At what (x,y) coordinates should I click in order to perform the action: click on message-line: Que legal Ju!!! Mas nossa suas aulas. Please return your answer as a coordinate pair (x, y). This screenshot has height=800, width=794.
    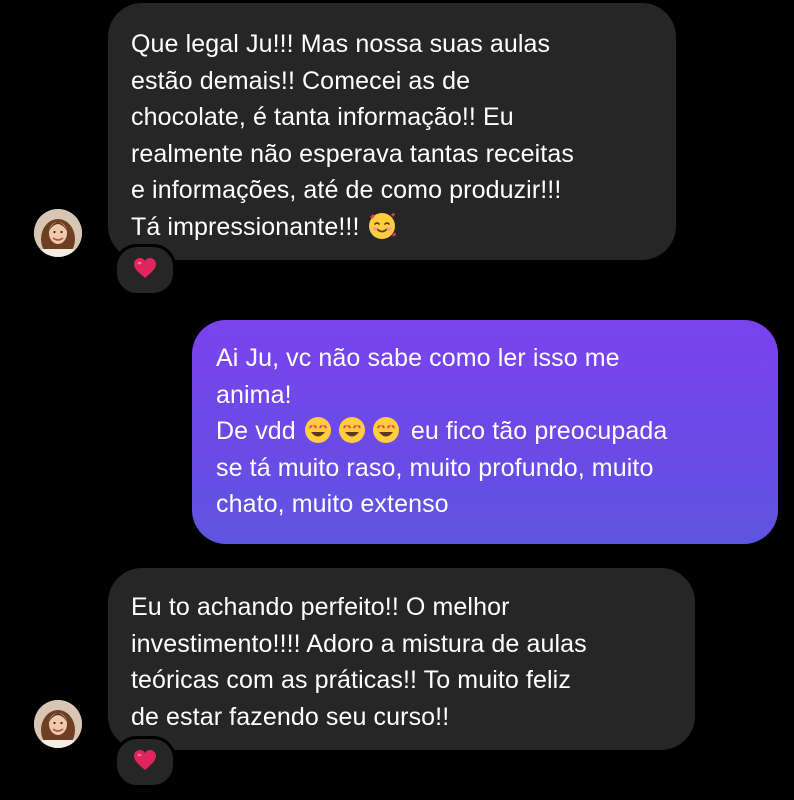
    Looking at the image, I should click on (341, 44).